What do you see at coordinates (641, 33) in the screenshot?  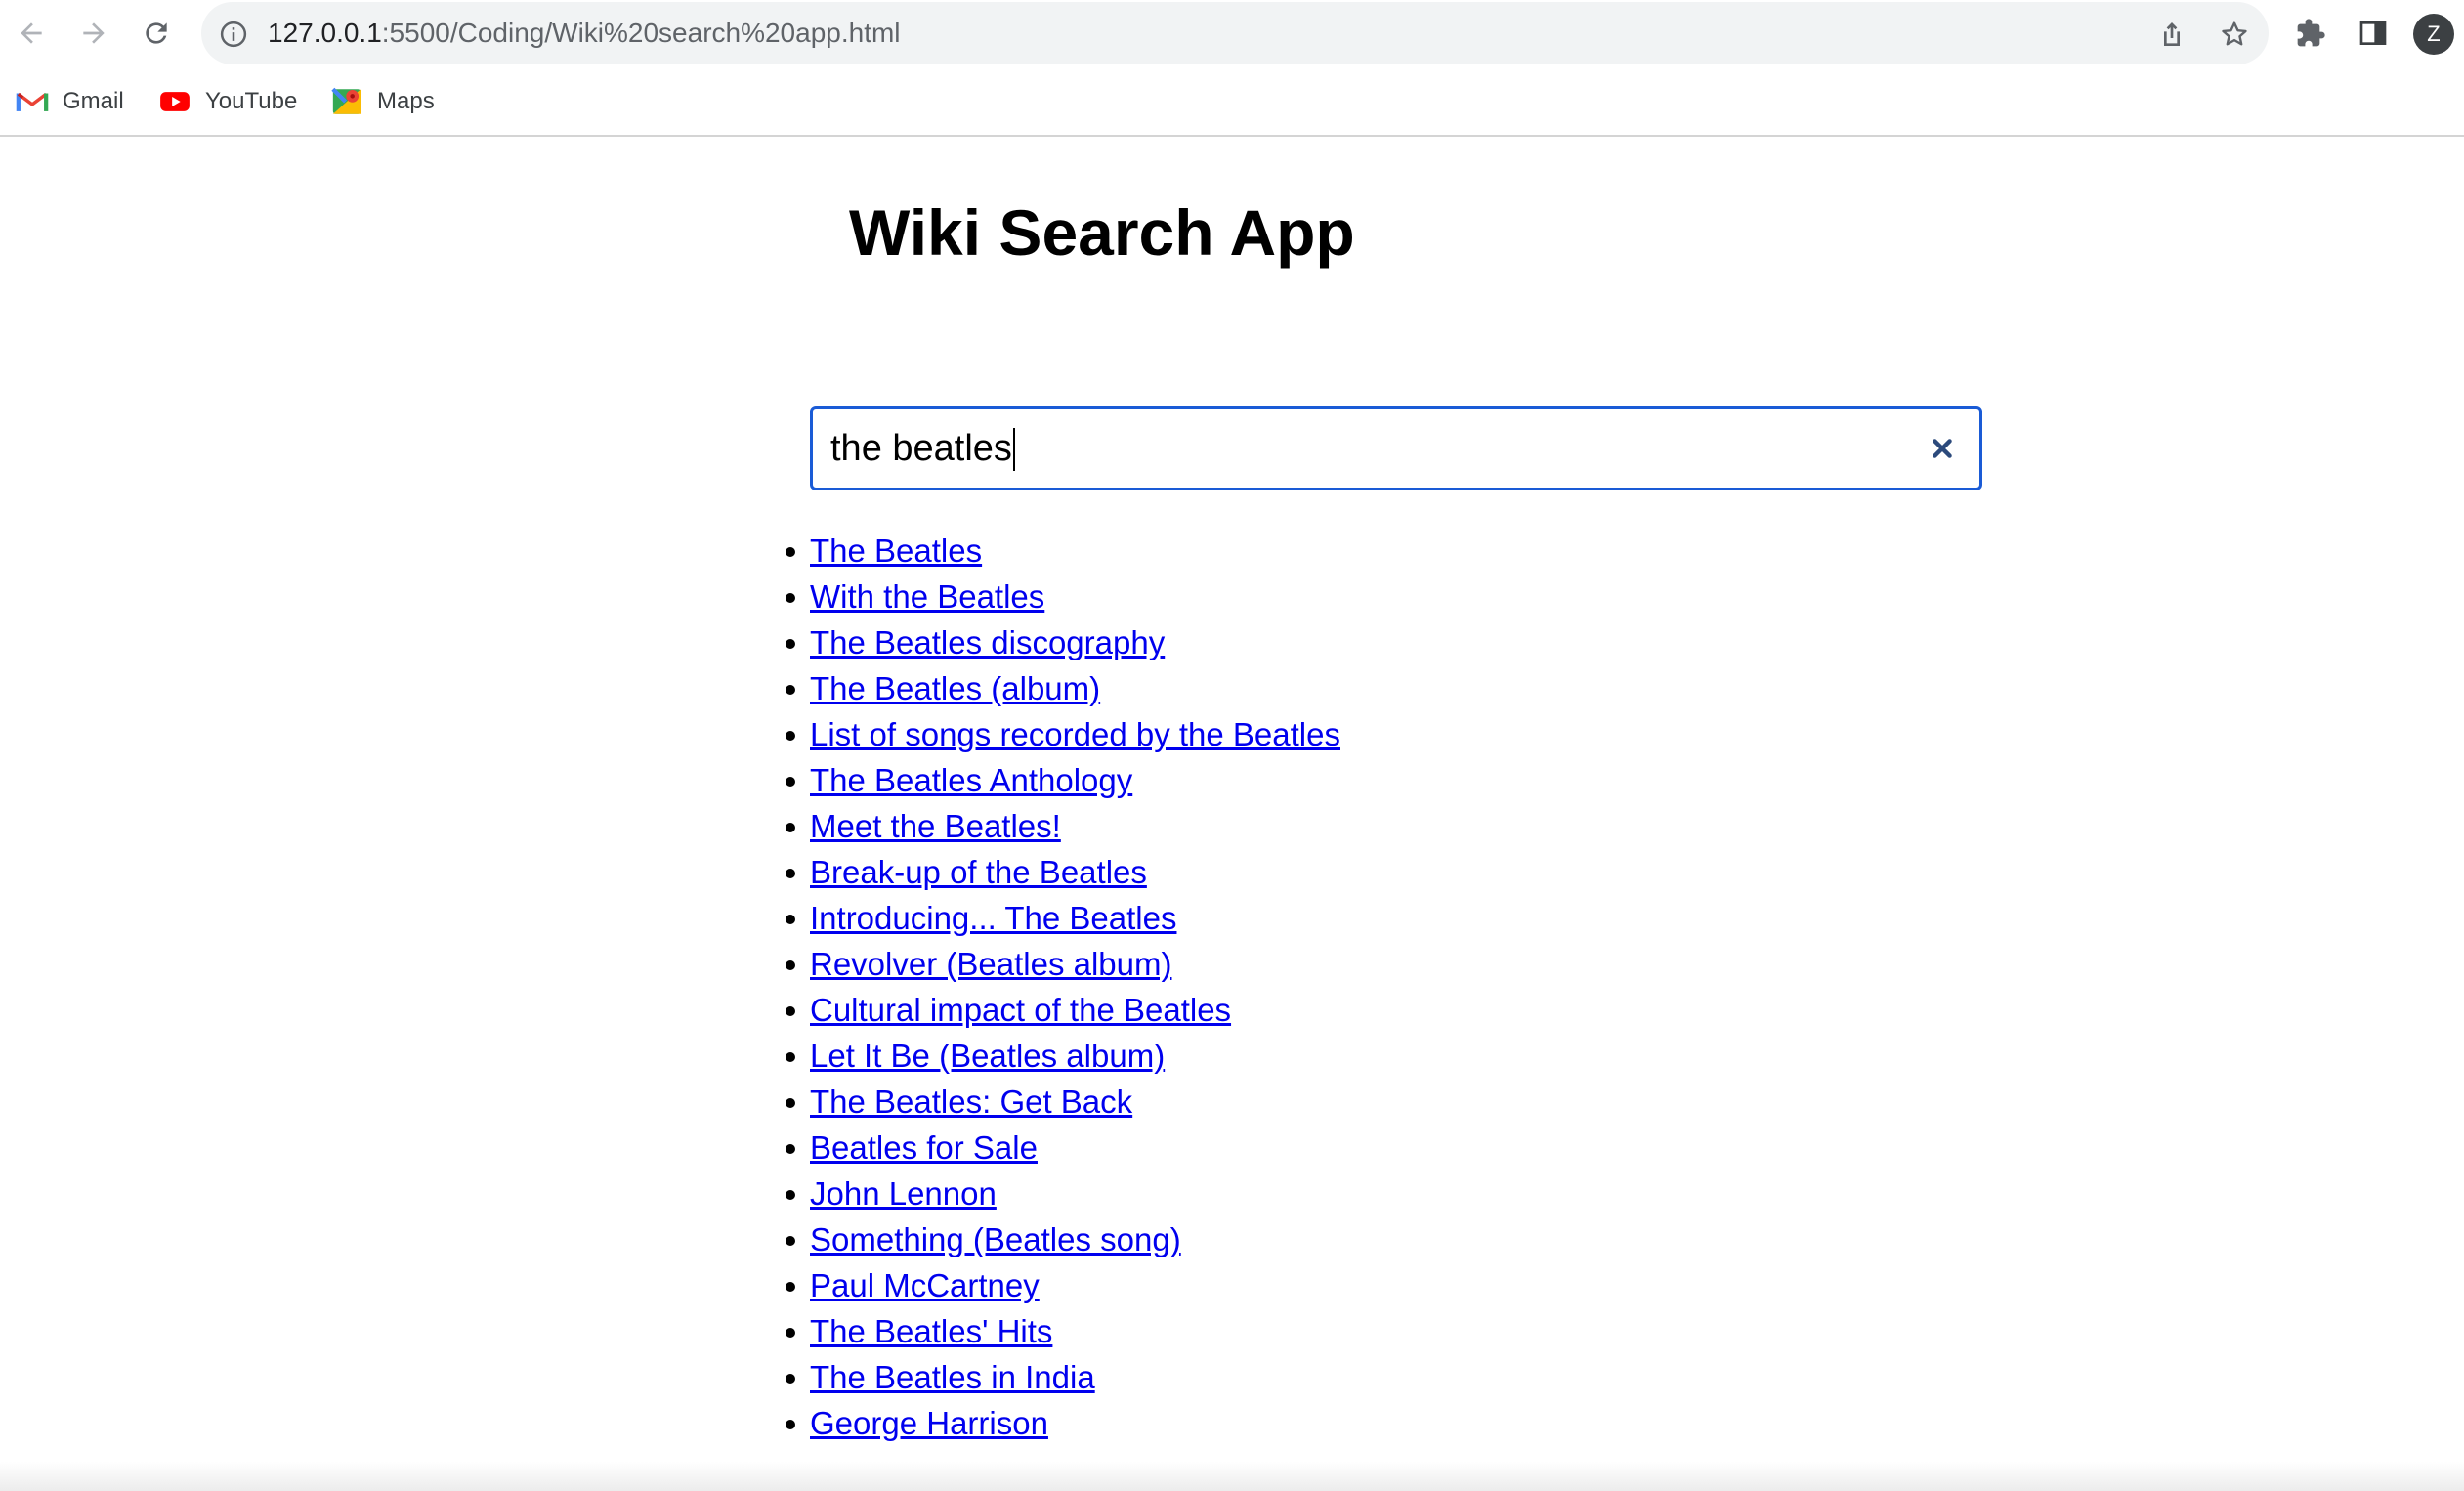 I see `url-path: :5500/Coding/Wiki%20search%20app.html` at bounding box center [641, 33].